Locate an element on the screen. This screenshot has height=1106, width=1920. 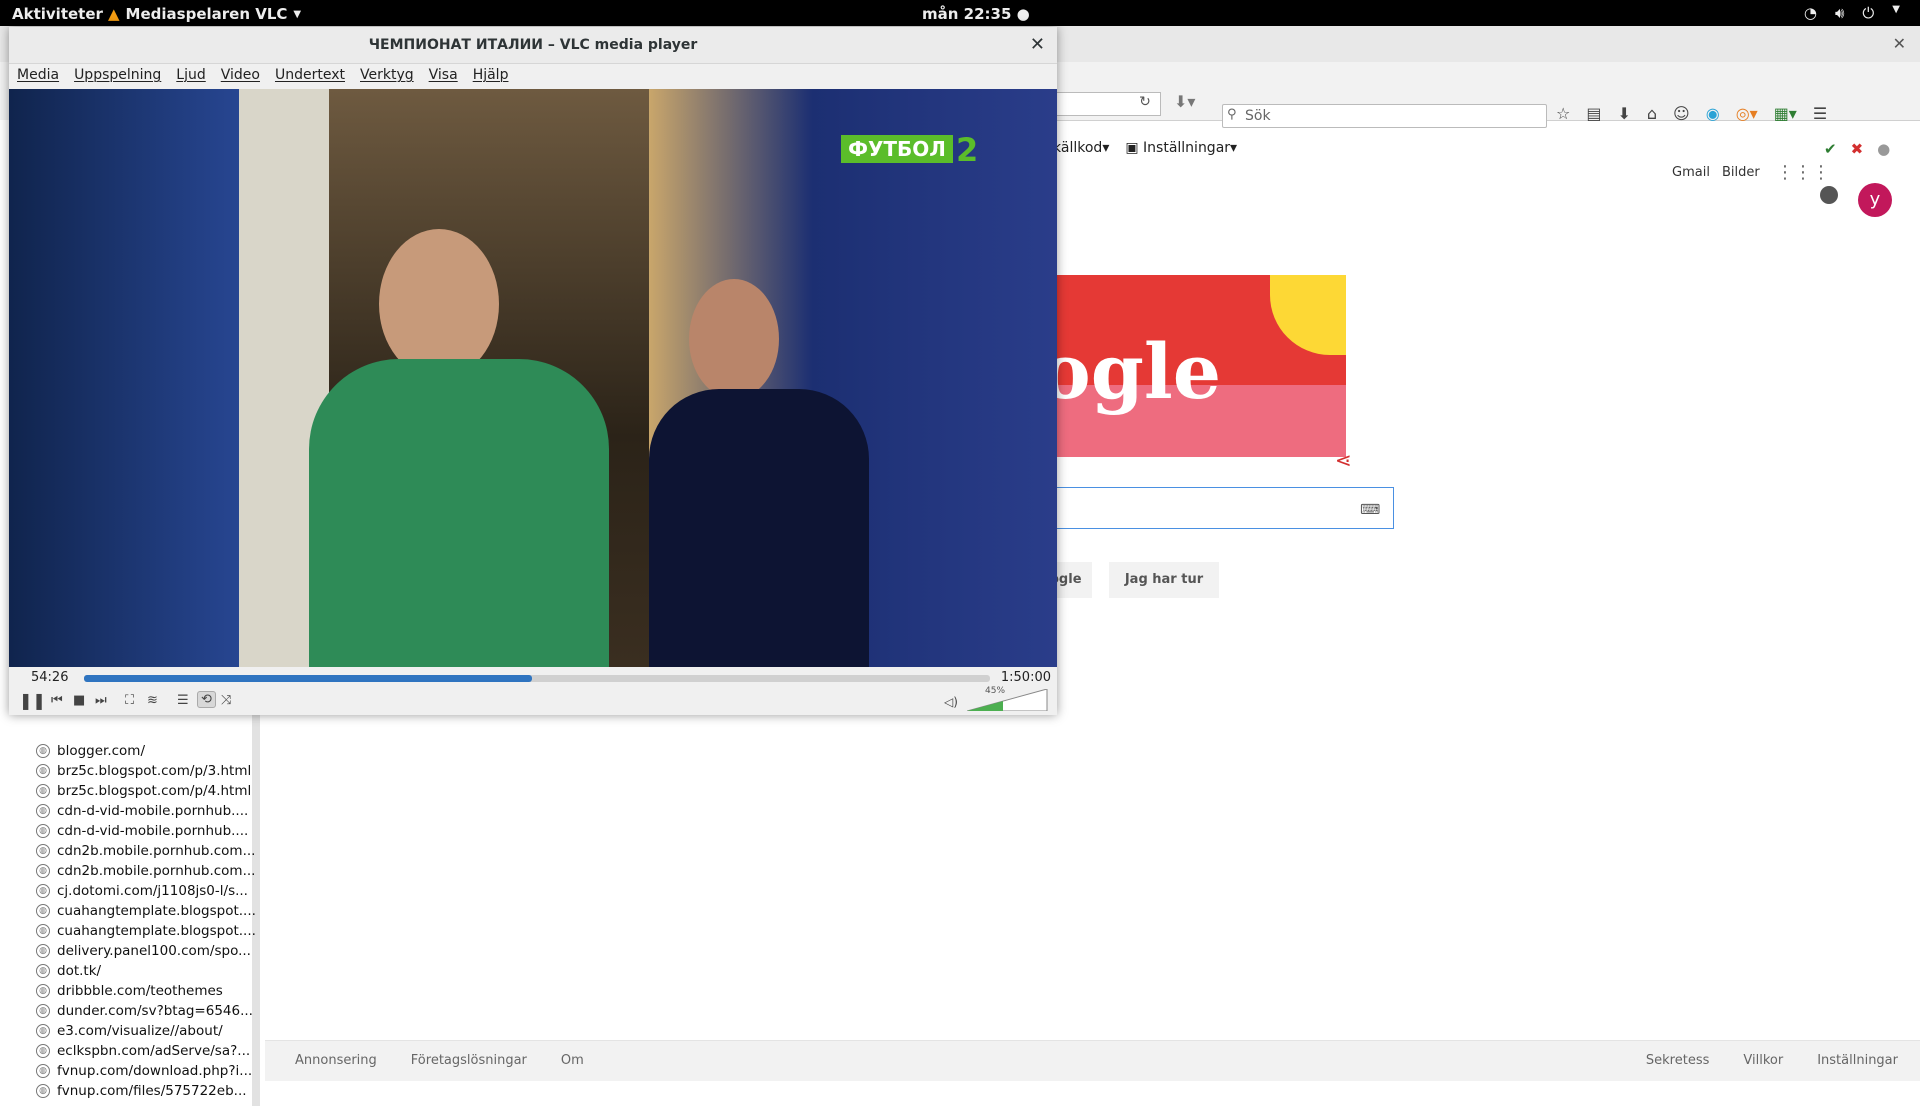
history-item: ◍ dot.tk/ is located at coordinates (146, 971).